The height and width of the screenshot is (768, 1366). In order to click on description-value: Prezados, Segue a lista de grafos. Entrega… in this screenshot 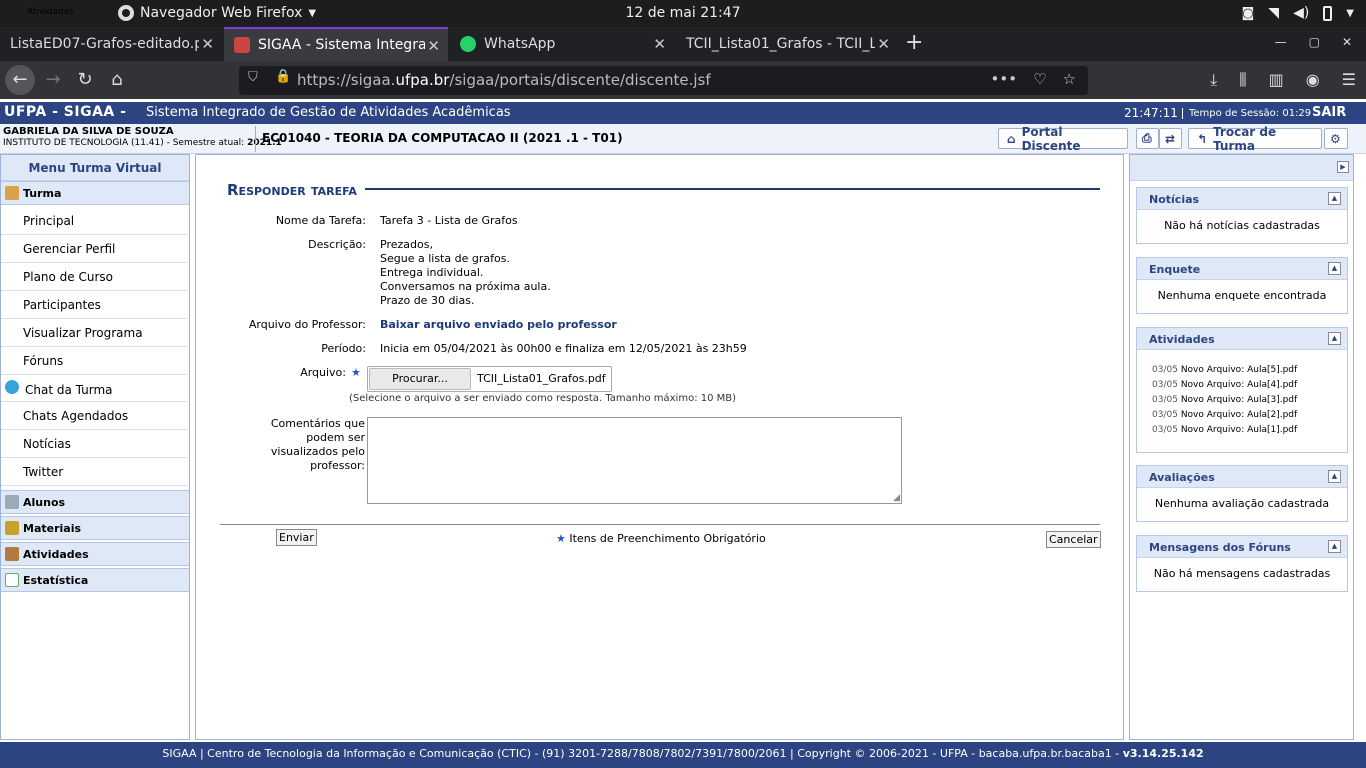, I will do `click(465, 272)`.